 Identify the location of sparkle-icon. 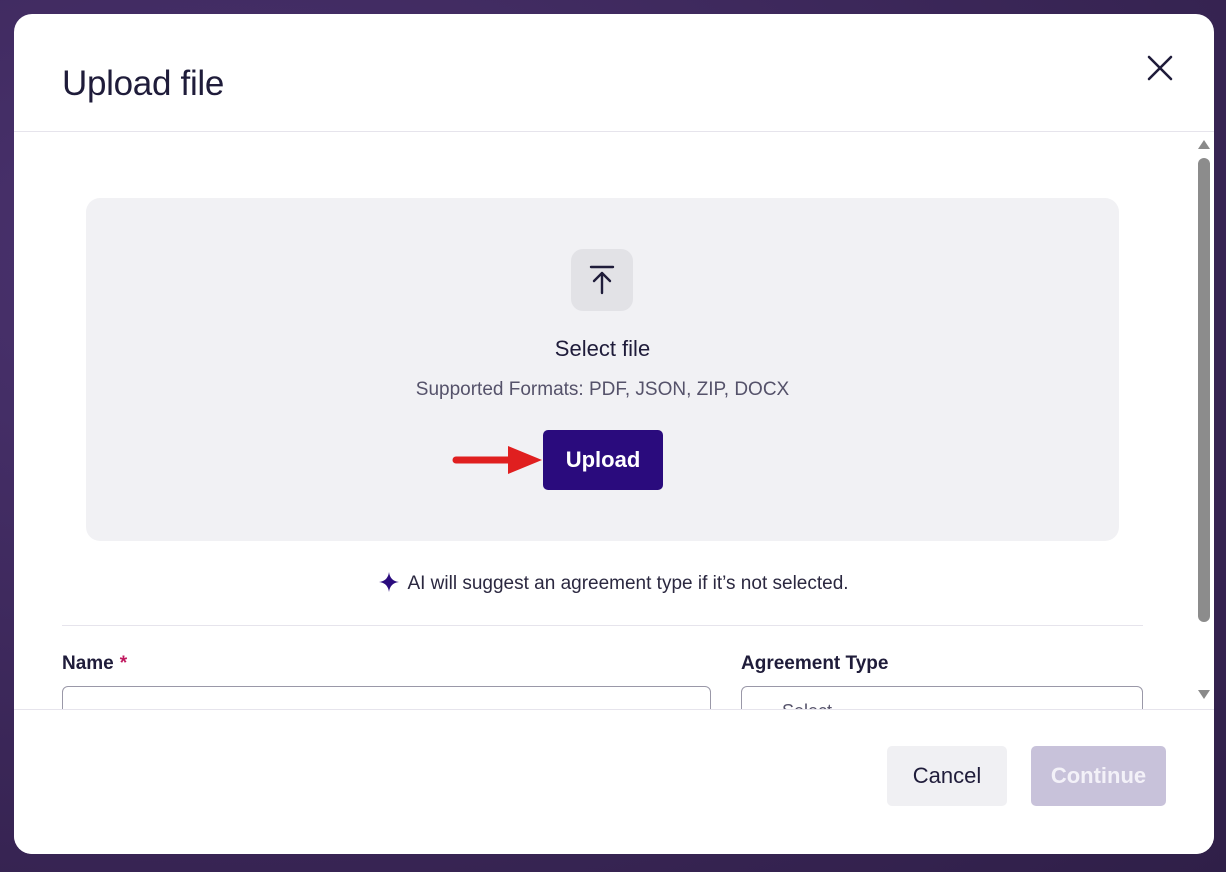
(389, 582).